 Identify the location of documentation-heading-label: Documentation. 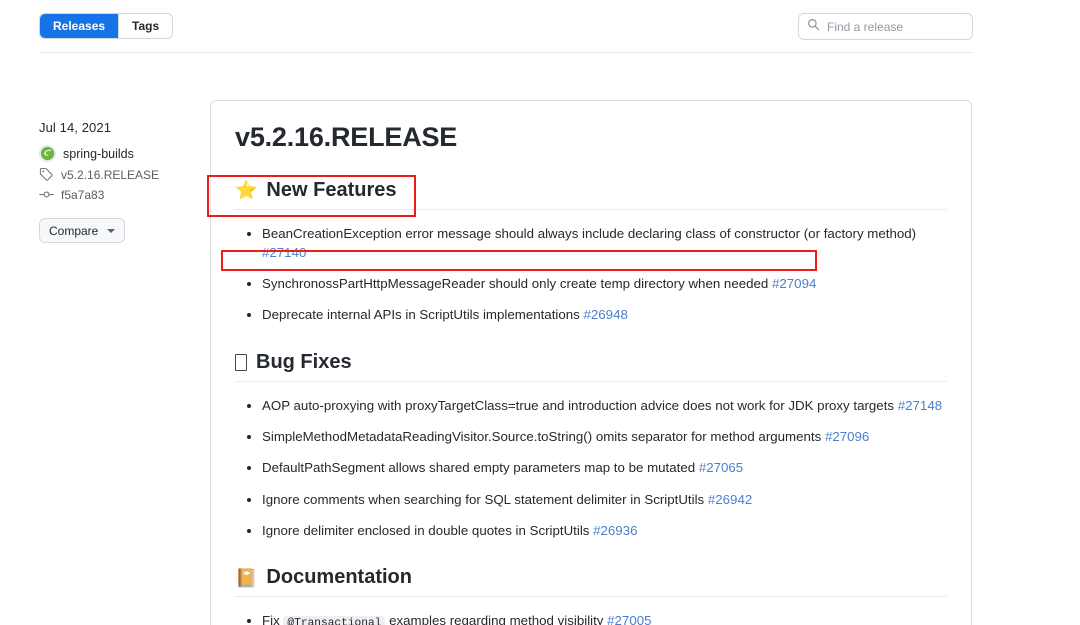
(339, 577).